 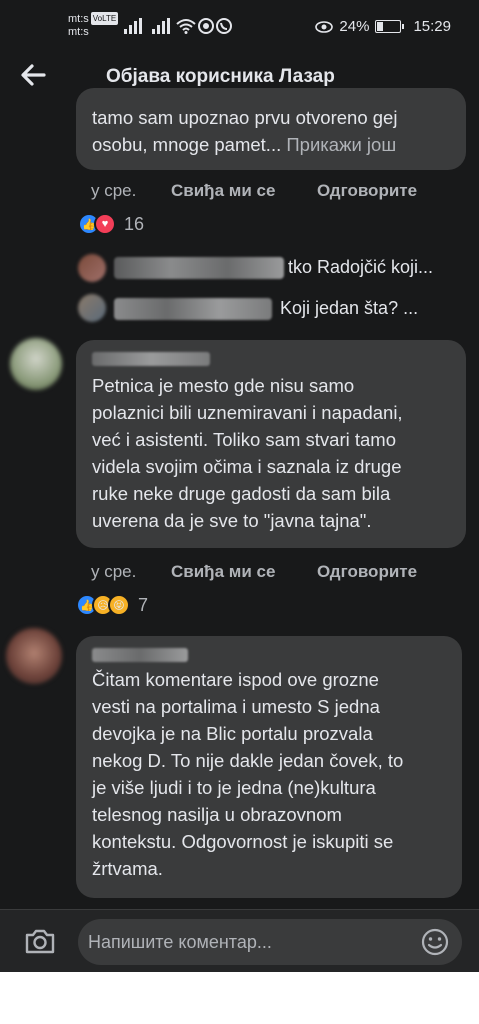 What do you see at coordinates (206, 26) in the screenshot?
I see `data-saver-icon` at bounding box center [206, 26].